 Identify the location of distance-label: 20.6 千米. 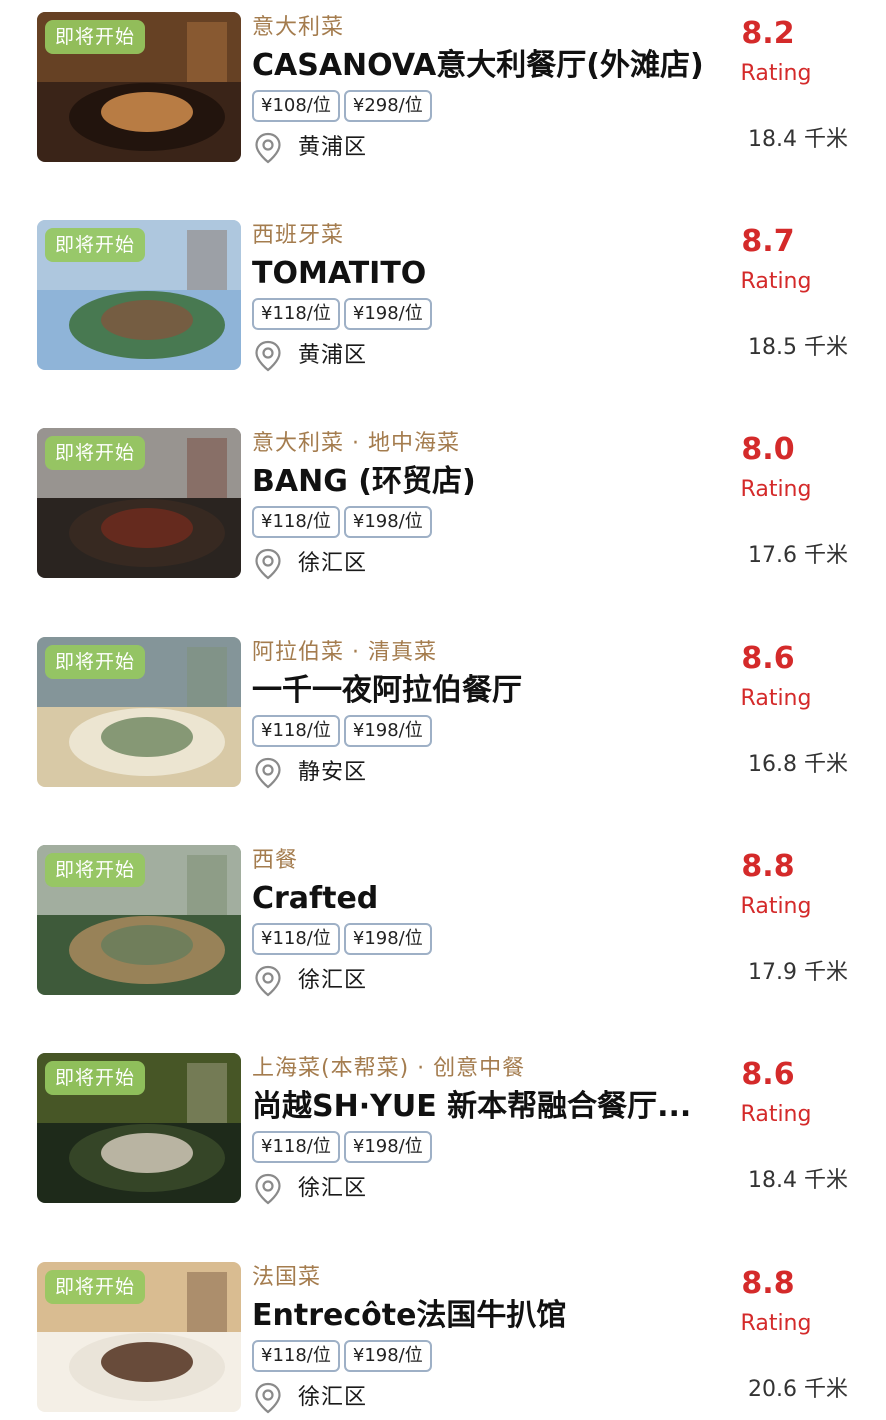
(798, 1389).